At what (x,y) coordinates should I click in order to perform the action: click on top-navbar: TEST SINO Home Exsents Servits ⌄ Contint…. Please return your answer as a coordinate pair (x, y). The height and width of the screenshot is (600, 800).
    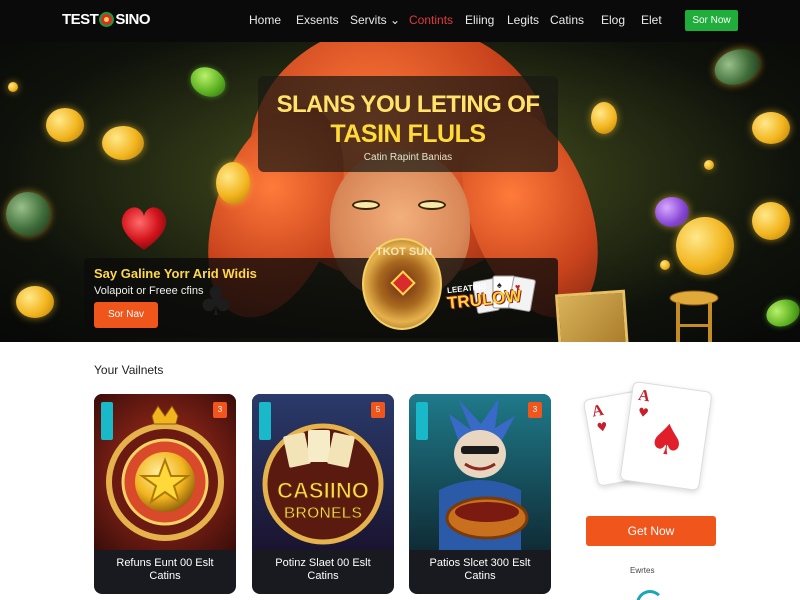
    Looking at the image, I should click on (400, 21).